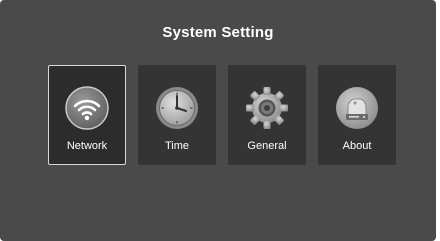  Describe the element at coordinates (357, 146) in the screenshot. I see `menu-item-label: About` at that location.